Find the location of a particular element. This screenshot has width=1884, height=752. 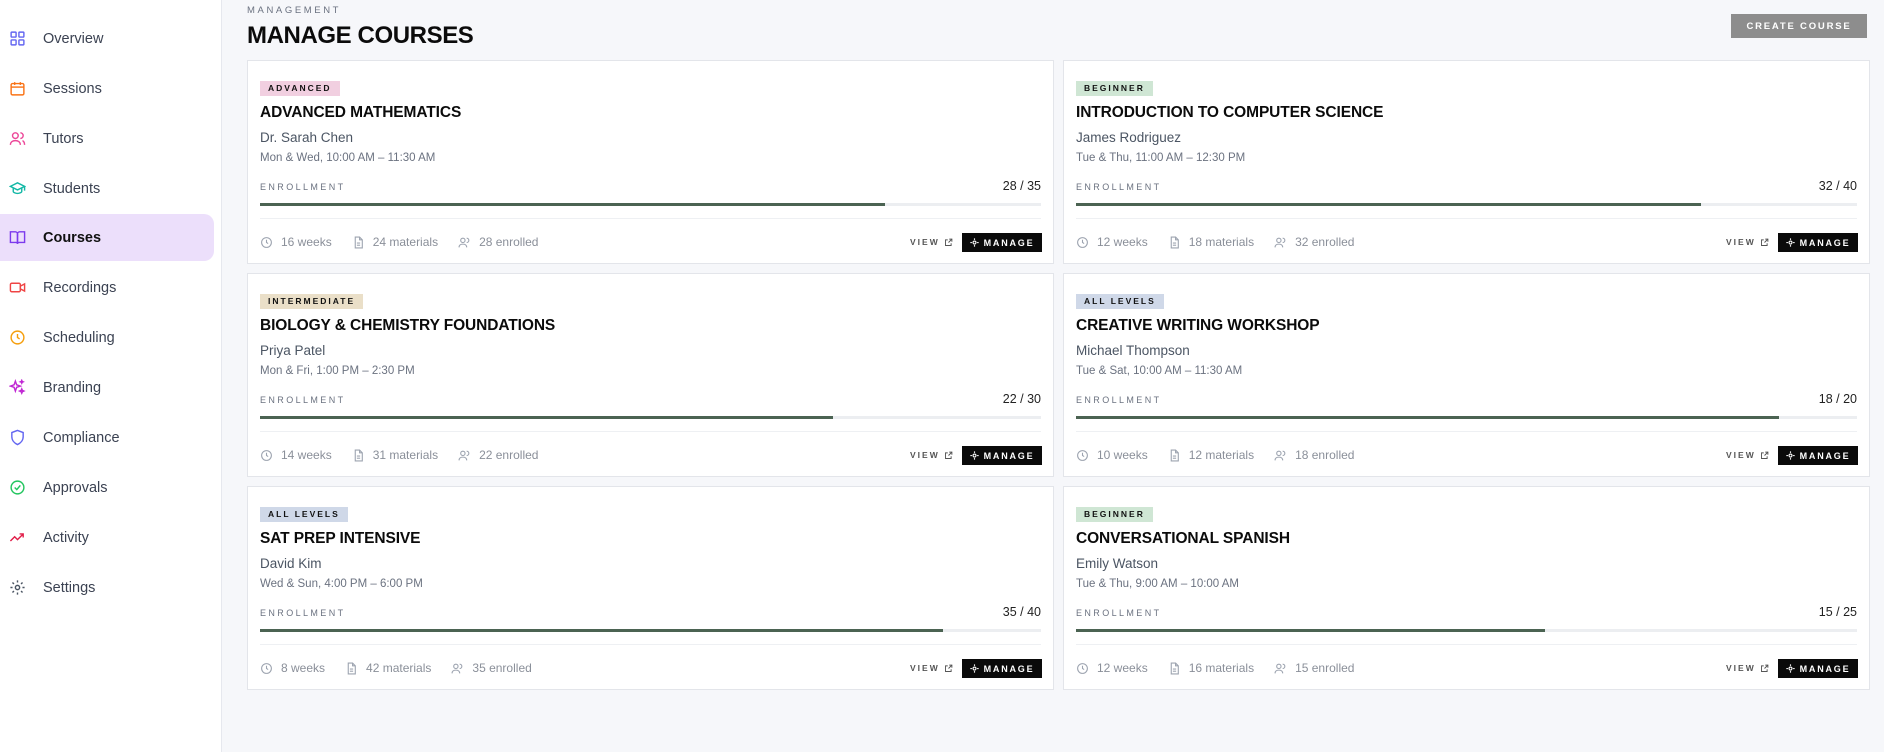

meta-materials-text: 24 materials is located at coordinates (405, 242).